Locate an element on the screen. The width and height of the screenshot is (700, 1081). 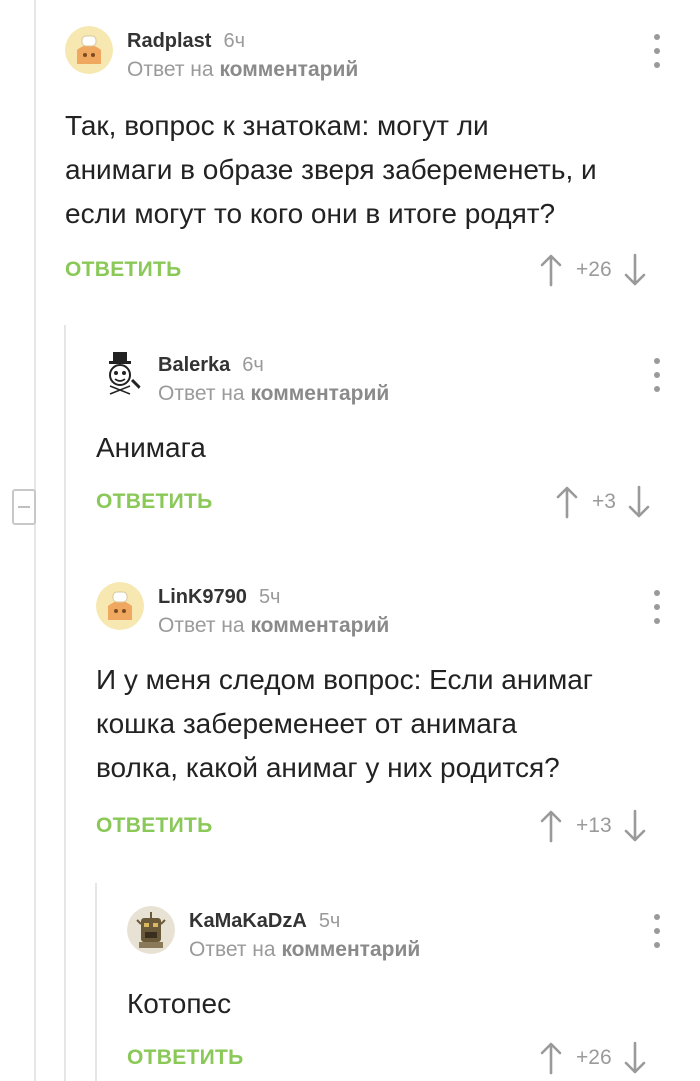
username-text: LinK9790 is located at coordinates (202, 597).